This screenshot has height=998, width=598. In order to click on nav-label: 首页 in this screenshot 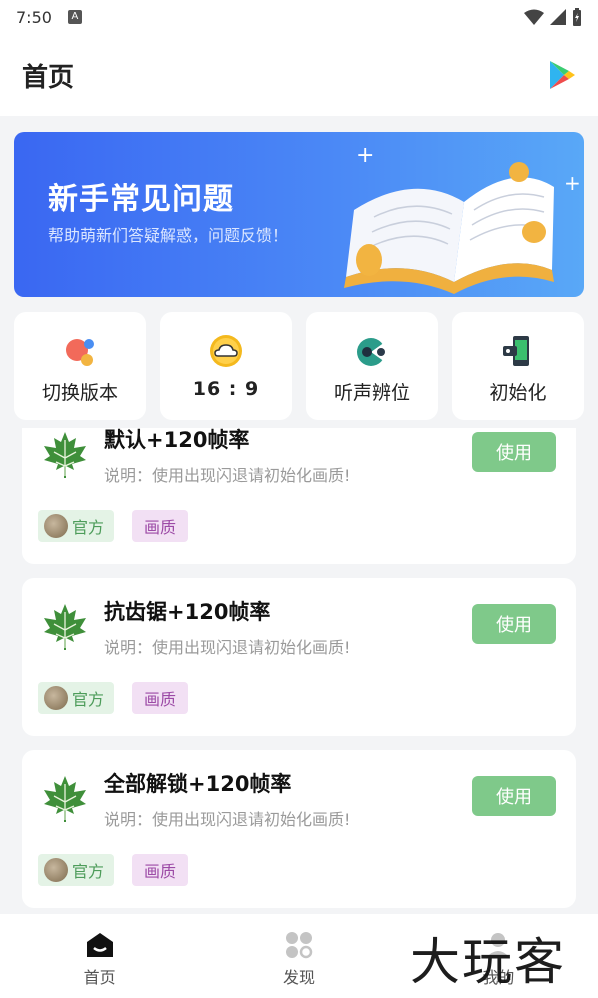, I will do `click(99, 977)`.